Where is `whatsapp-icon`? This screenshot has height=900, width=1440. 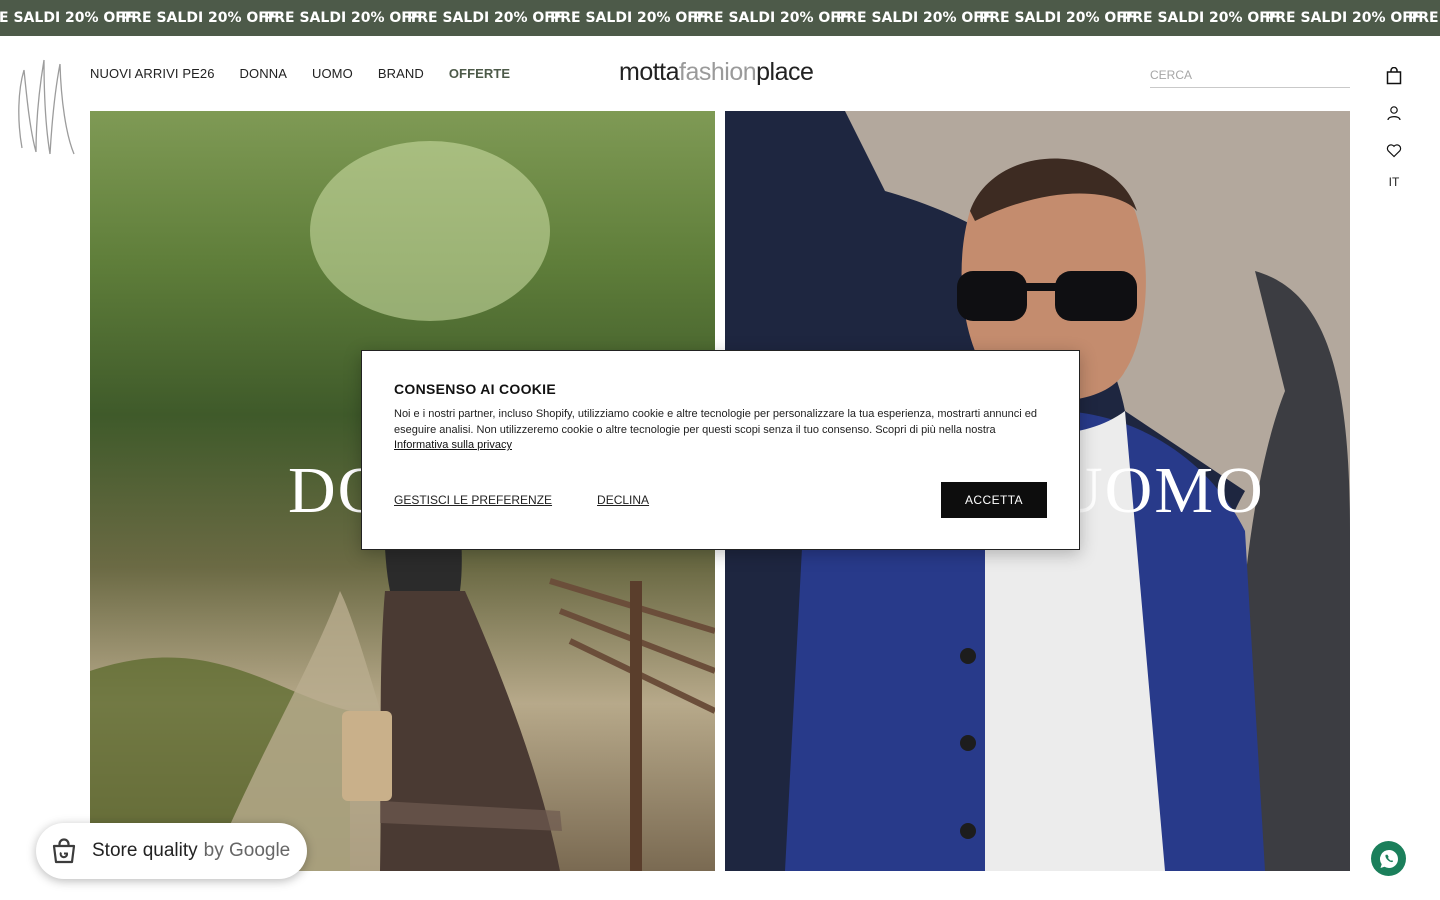
whatsapp-icon is located at coordinates (1388, 858).